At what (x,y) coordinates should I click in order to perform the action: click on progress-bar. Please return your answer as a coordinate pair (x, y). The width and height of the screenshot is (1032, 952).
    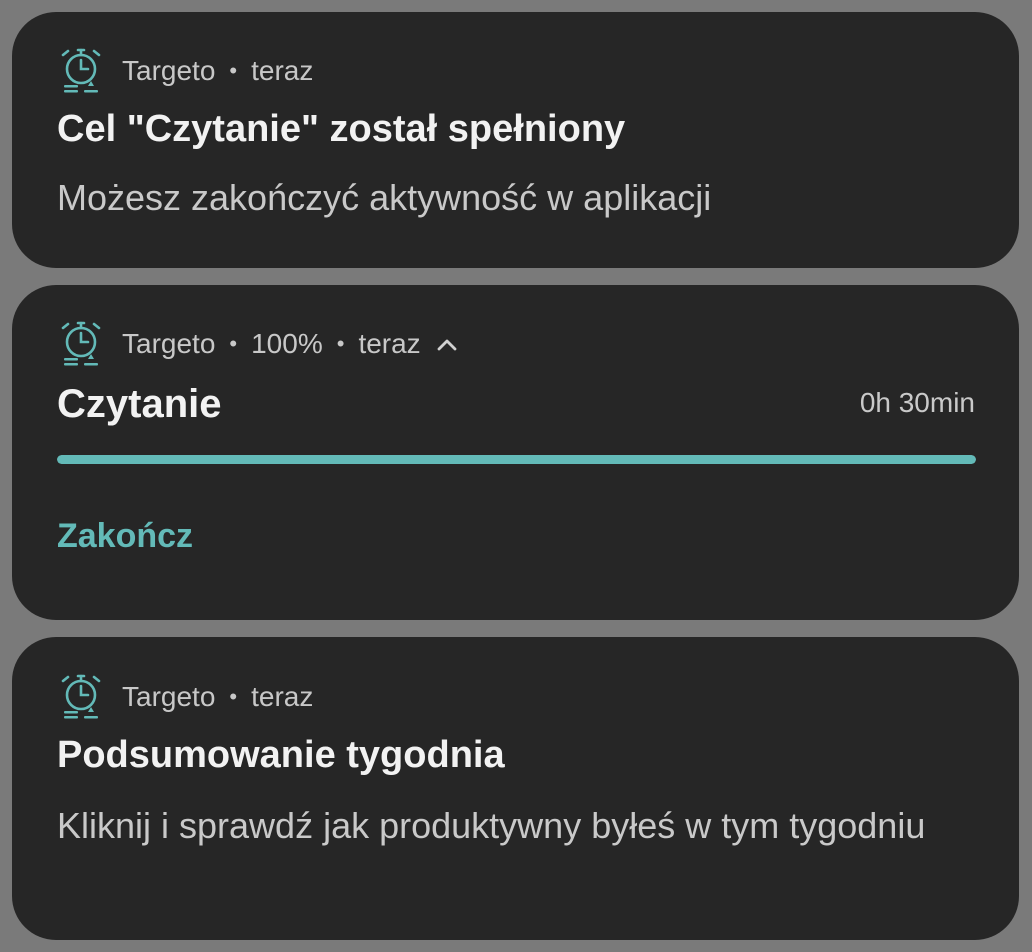
    Looking at the image, I should click on (516, 459).